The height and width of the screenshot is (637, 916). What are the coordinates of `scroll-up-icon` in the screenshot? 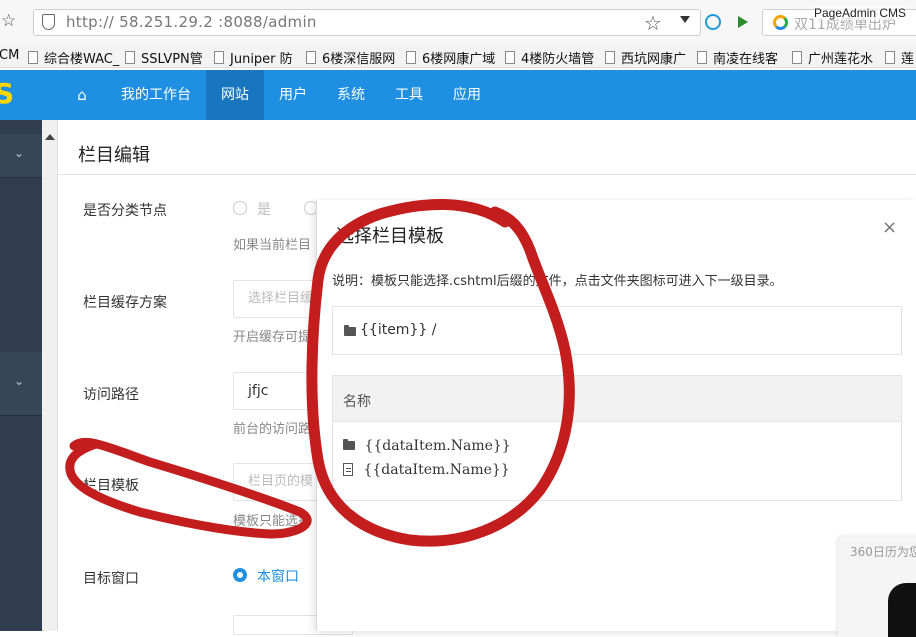 It's located at (50, 137).